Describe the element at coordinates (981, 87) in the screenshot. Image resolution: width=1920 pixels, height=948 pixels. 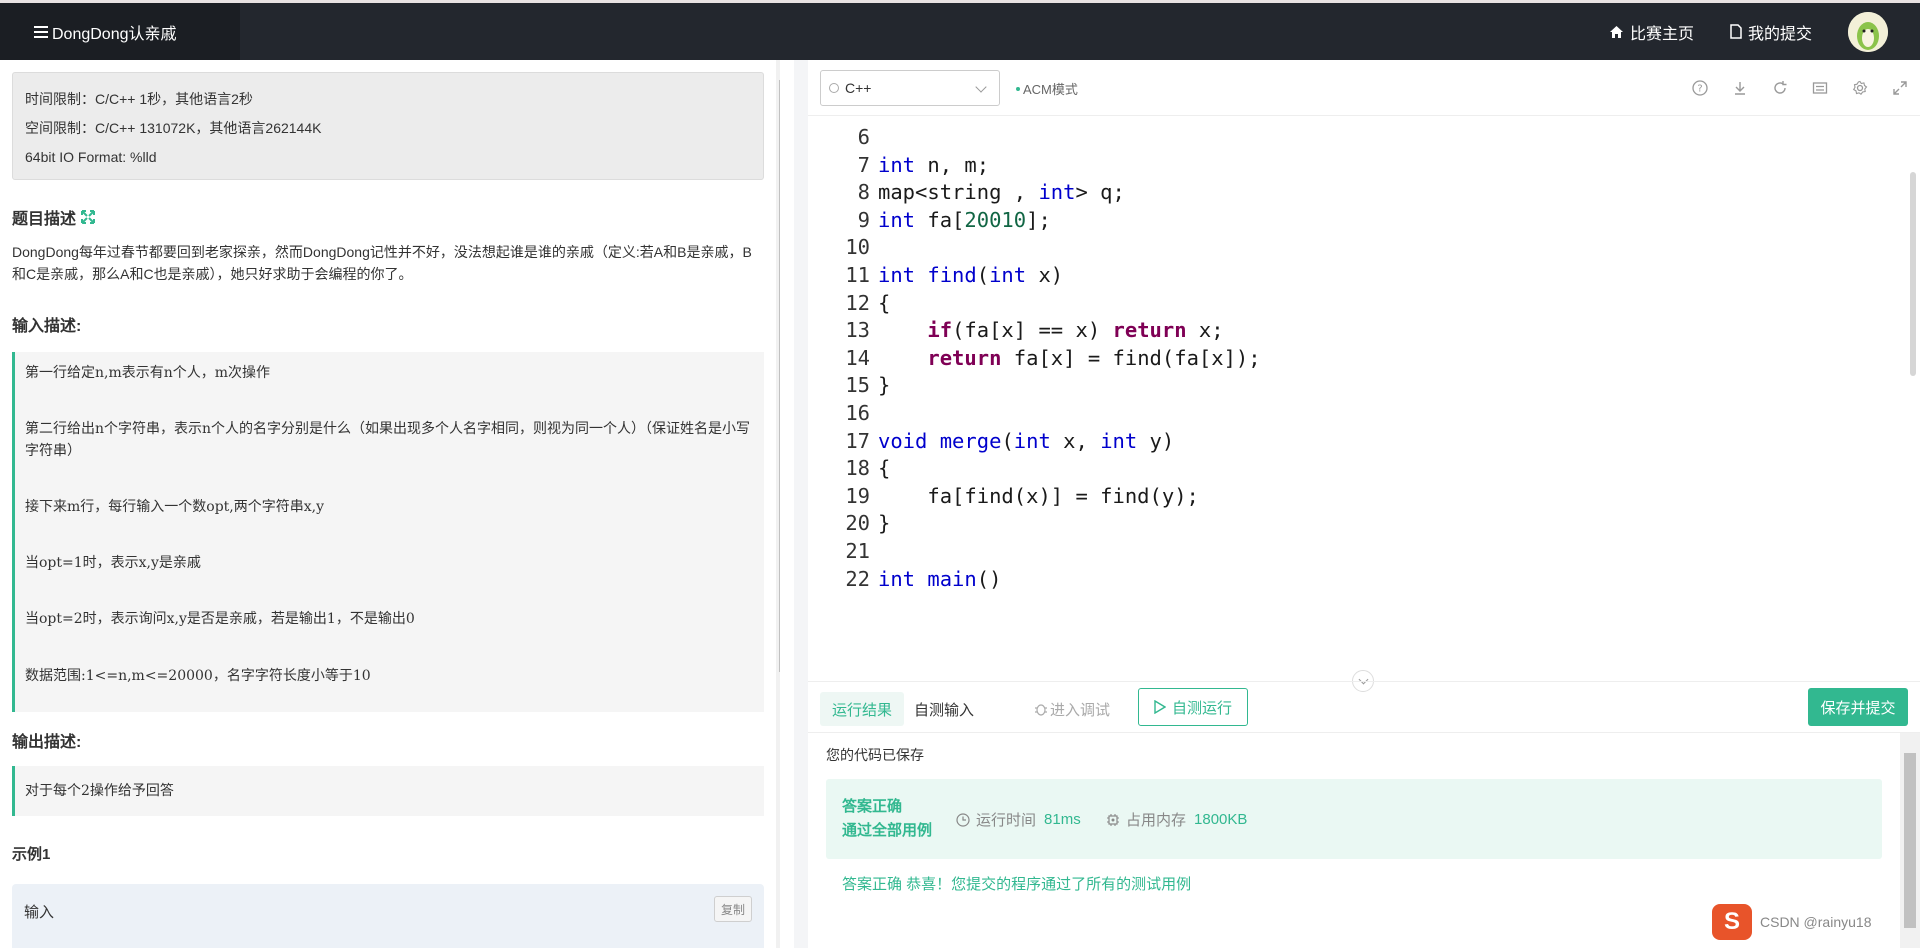
I see `chevron-down-icon` at that location.